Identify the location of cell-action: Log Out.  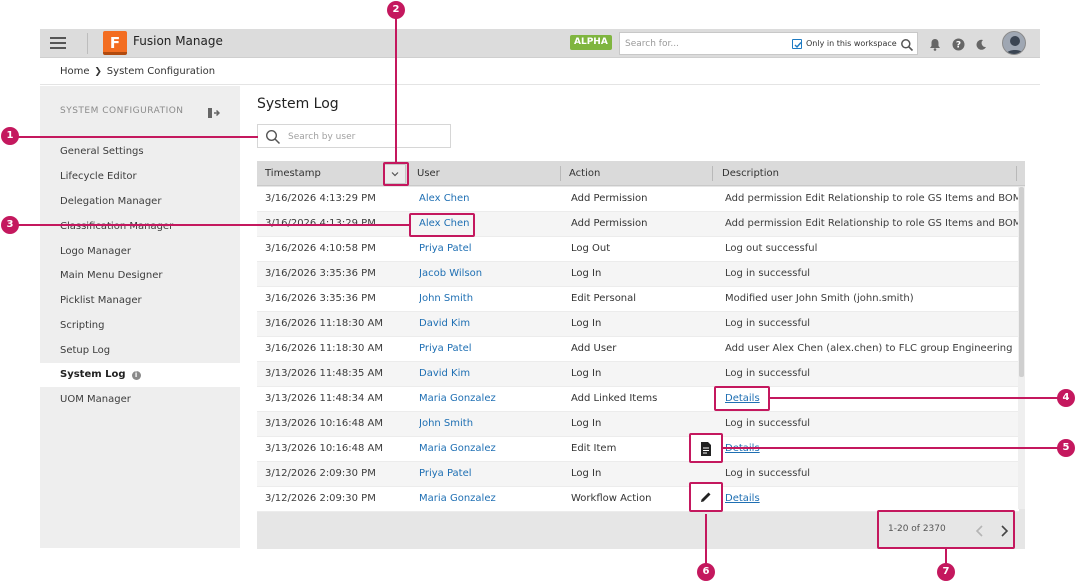
(591, 248).